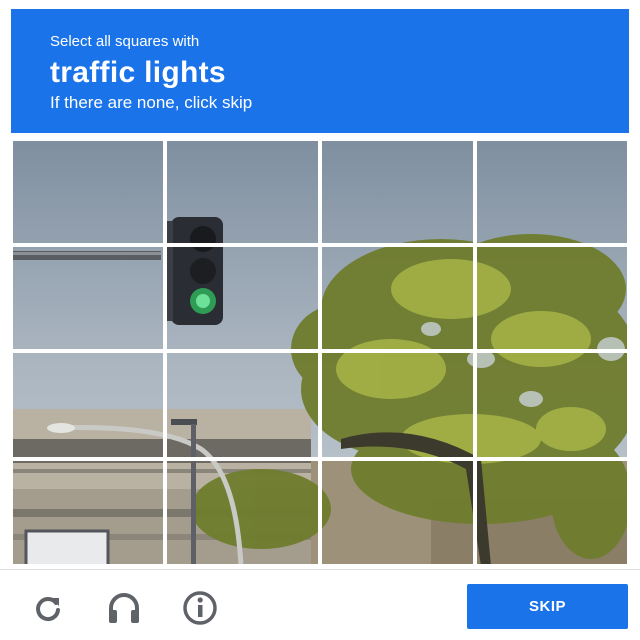 This screenshot has height=640, width=640. I want to click on reload-icon, so click(48, 608).